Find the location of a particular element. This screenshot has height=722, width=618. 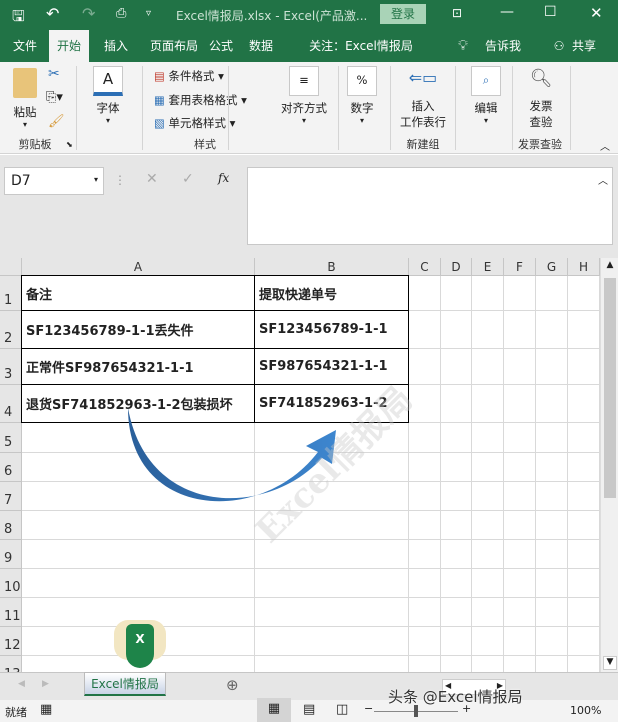

table-icon: ▦ is located at coordinates (159, 100).